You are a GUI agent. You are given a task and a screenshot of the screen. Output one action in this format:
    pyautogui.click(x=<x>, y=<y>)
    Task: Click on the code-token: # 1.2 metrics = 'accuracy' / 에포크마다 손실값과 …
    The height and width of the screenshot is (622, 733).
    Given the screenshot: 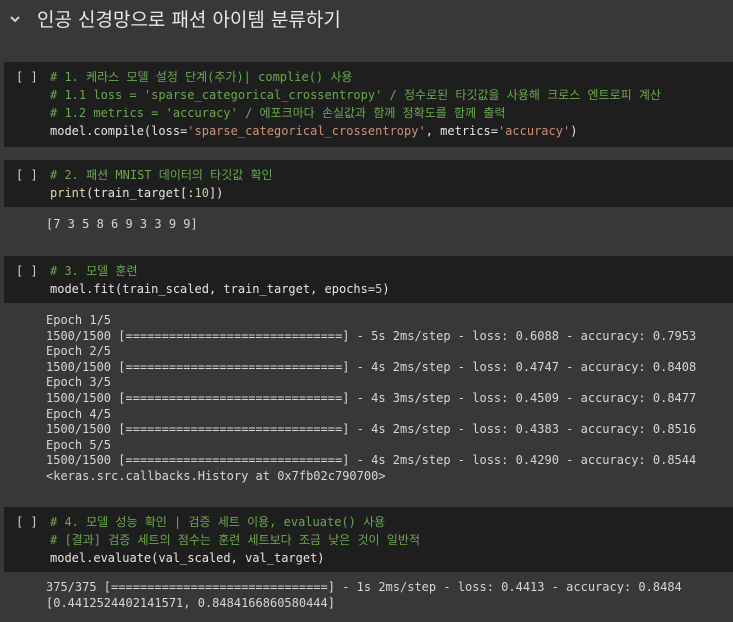 What is the action you would take?
    pyautogui.click(x=278, y=113)
    